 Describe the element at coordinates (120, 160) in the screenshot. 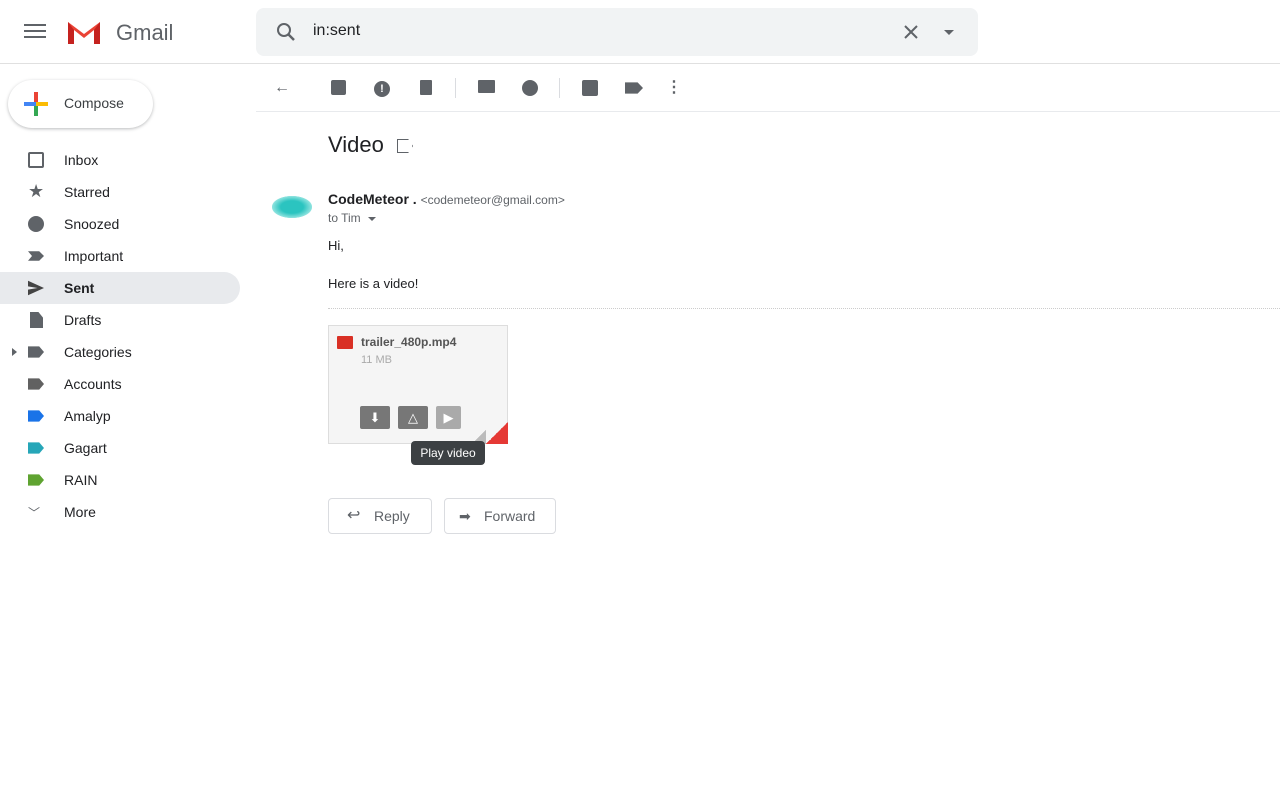

I see `sidebar-item-inbox: Inbox` at that location.